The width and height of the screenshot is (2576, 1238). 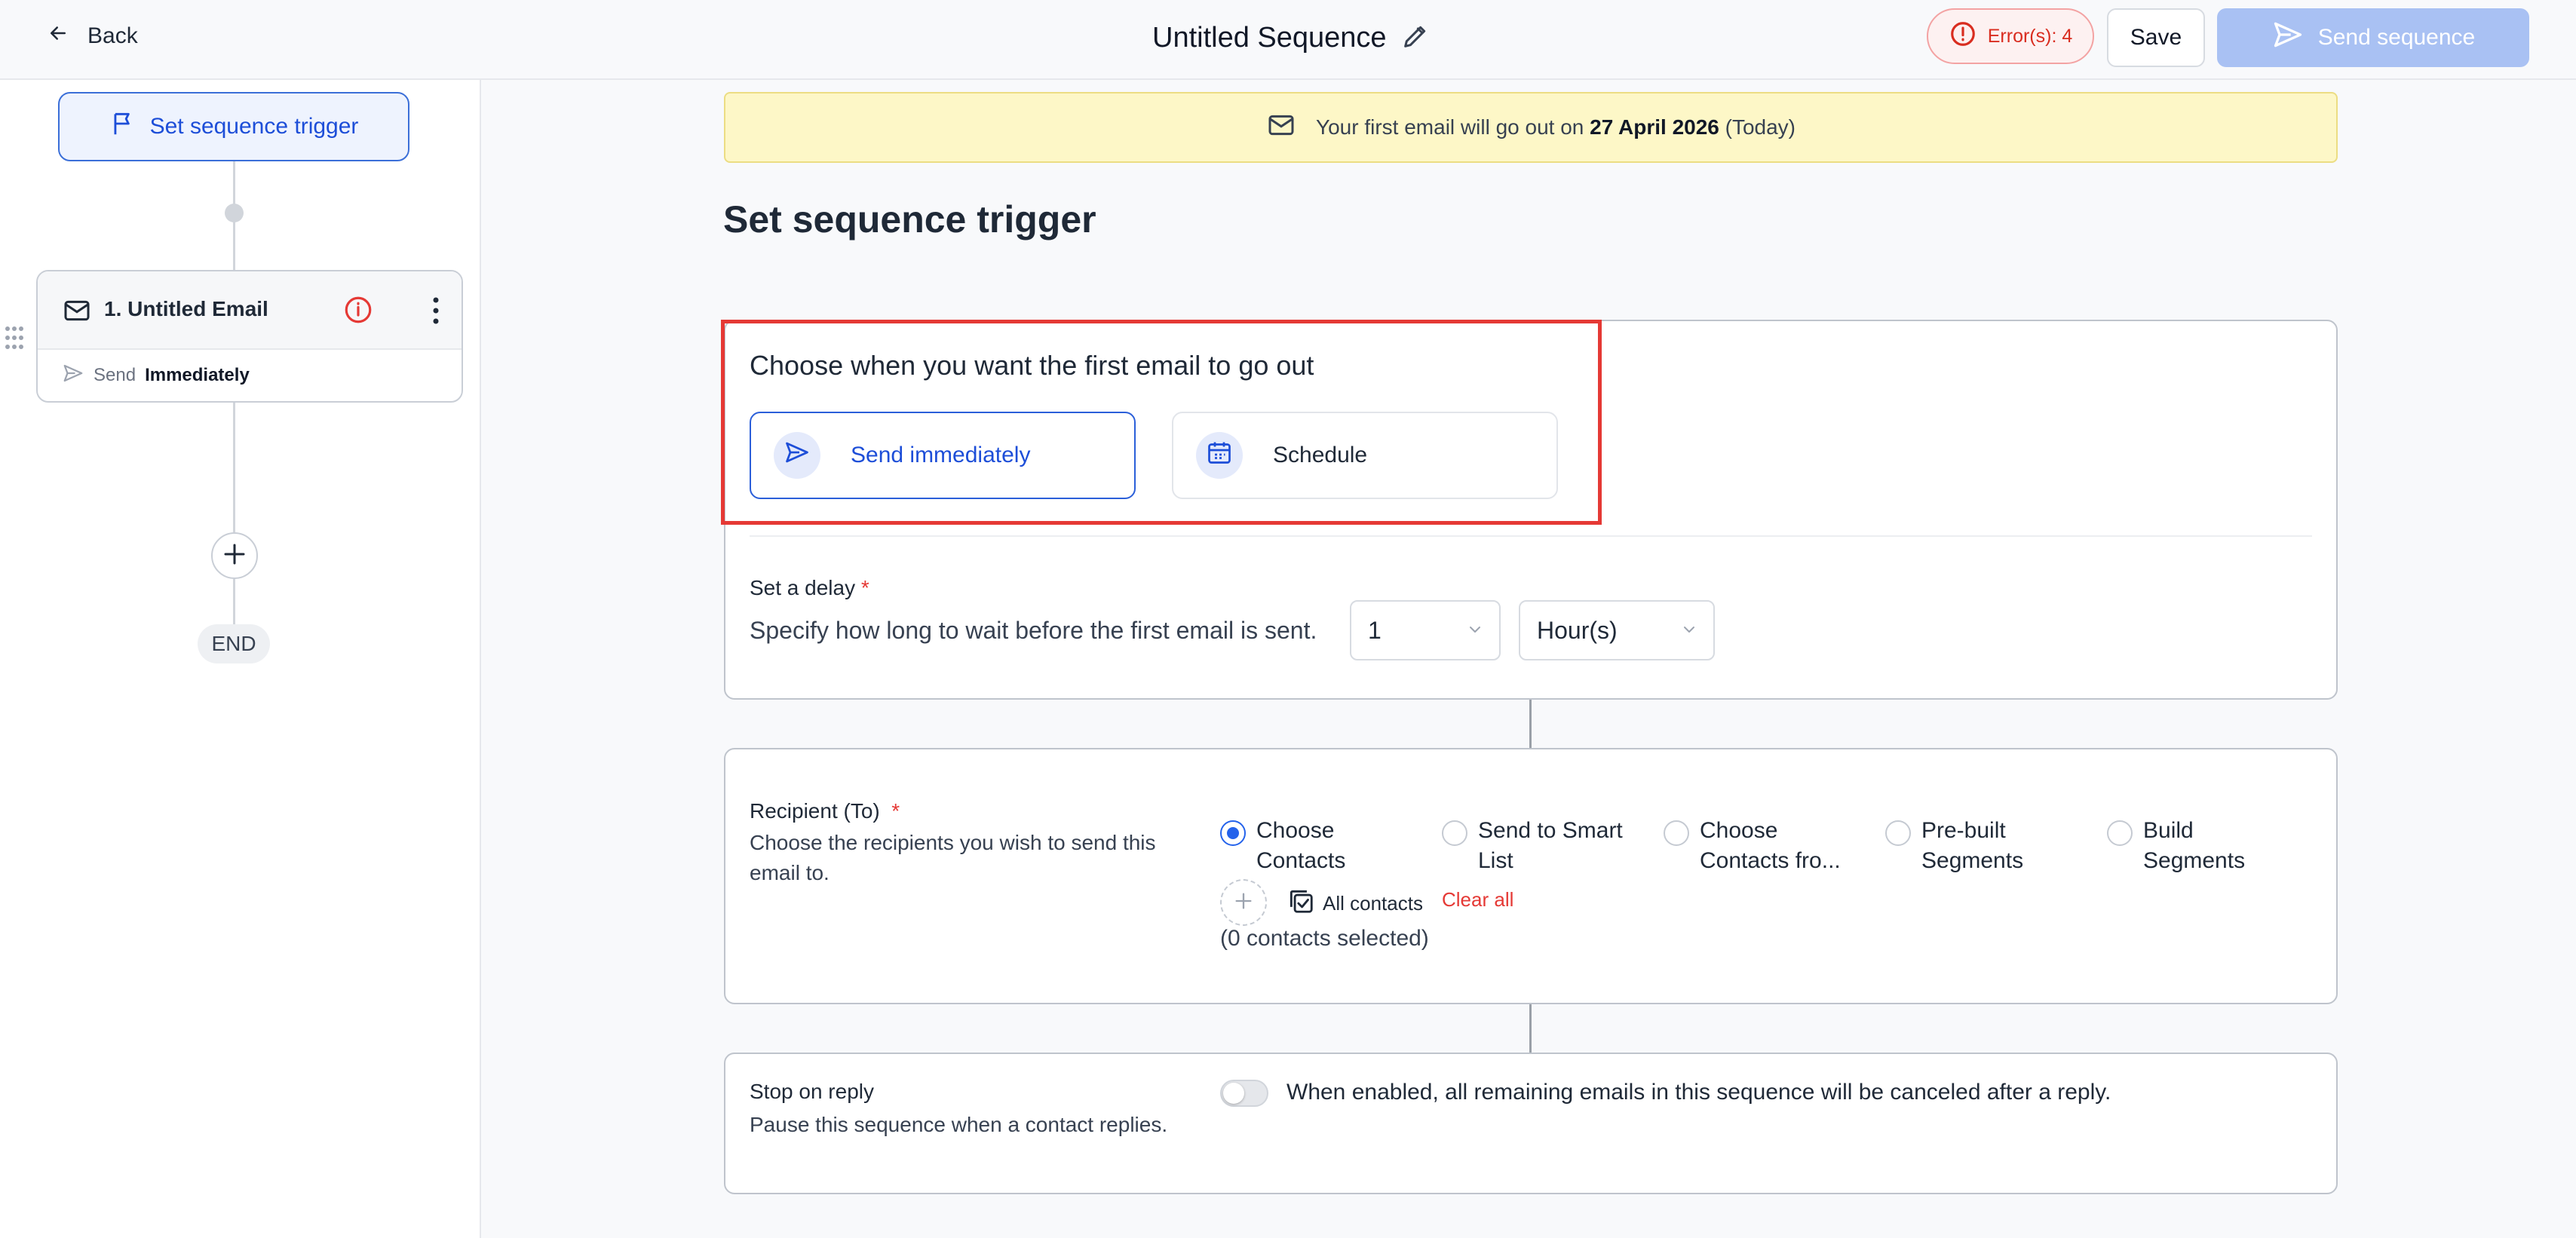 I want to click on recipient-label-text: Recipient (To), so click(x=815, y=811).